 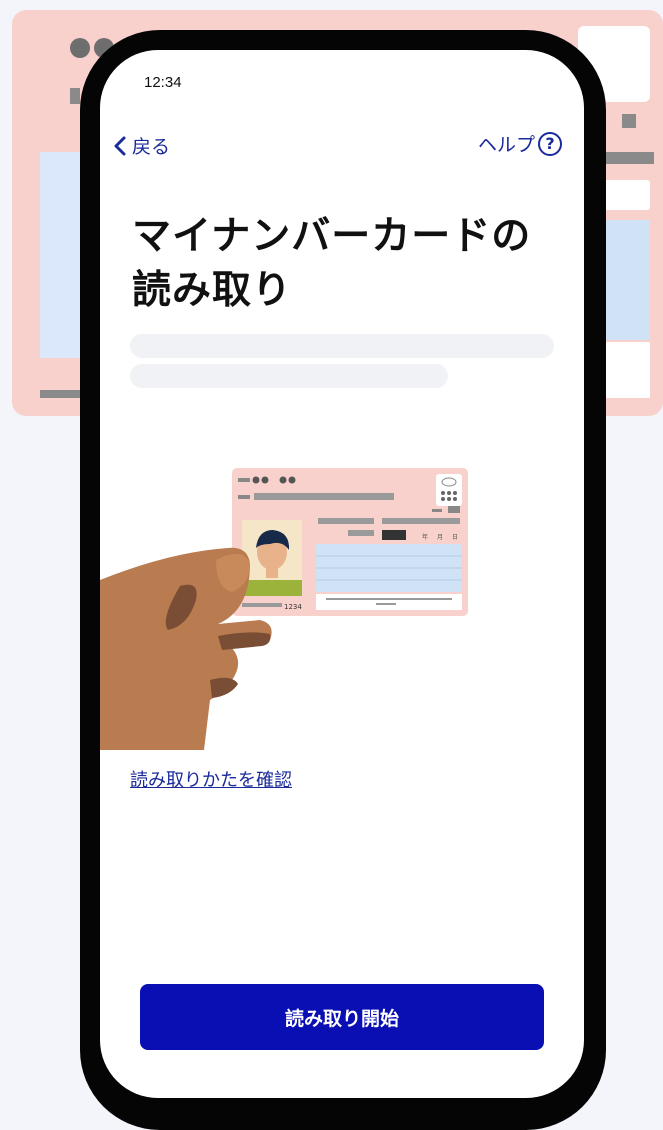 What do you see at coordinates (211, 779) in the screenshot?
I see `read-guide-link: 読み取りかたを確認` at bounding box center [211, 779].